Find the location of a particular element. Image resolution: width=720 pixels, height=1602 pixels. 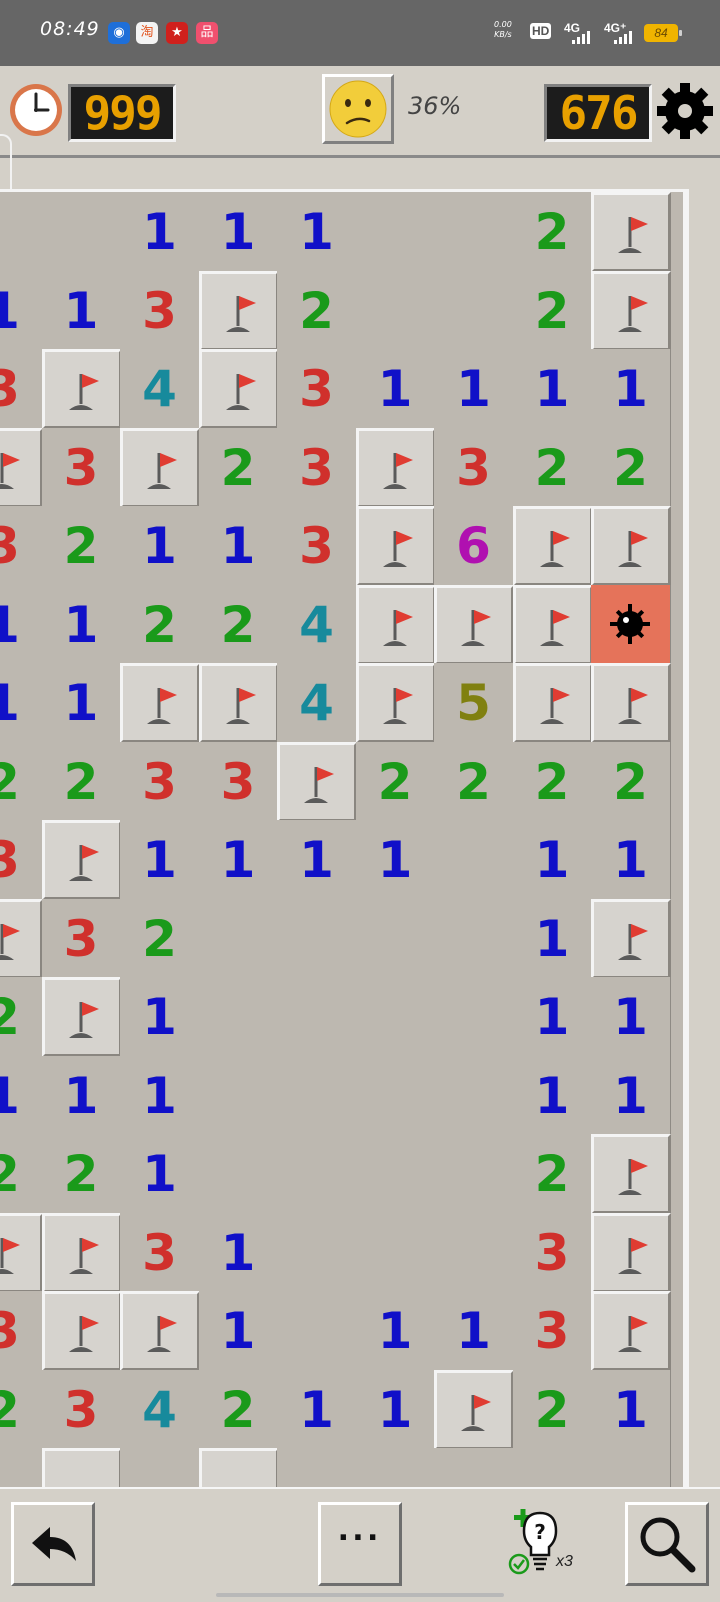

number-cell: 6 is located at coordinates (474, 546).